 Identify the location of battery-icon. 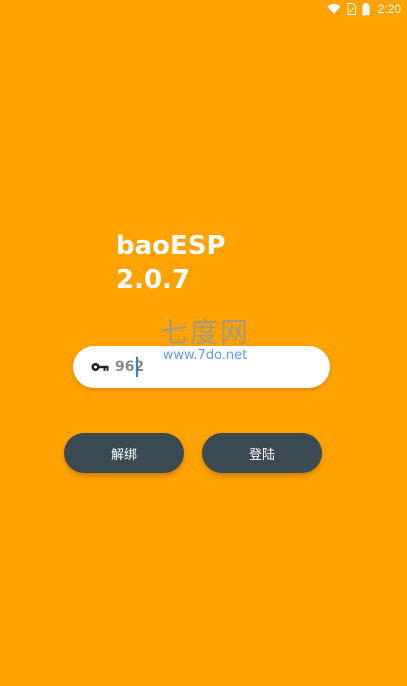
(366, 9).